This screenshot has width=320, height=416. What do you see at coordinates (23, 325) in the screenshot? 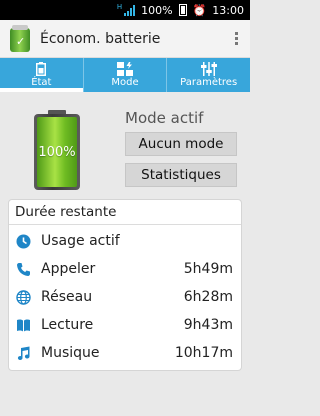
I see `book-icon` at bounding box center [23, 325].